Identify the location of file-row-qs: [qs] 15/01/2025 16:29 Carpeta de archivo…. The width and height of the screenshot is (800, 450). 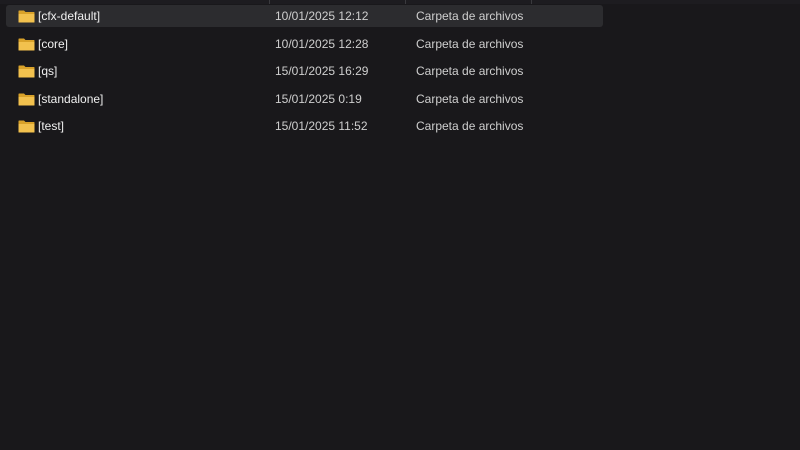
(304, 71).